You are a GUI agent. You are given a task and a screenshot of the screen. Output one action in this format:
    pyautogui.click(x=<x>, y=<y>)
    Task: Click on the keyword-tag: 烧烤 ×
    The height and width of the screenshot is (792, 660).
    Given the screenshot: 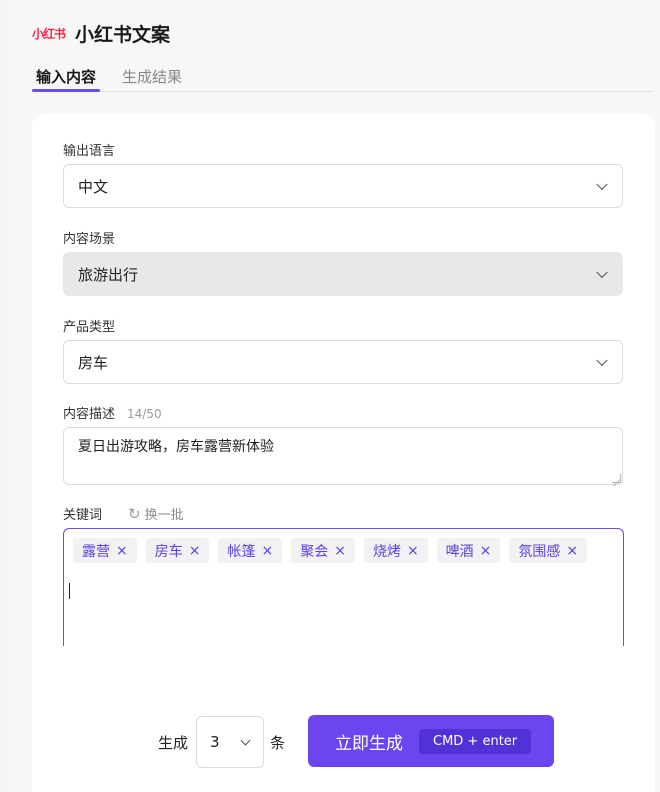 What is the action you would take?
    pyautogui.click(x=395, y=550)
    